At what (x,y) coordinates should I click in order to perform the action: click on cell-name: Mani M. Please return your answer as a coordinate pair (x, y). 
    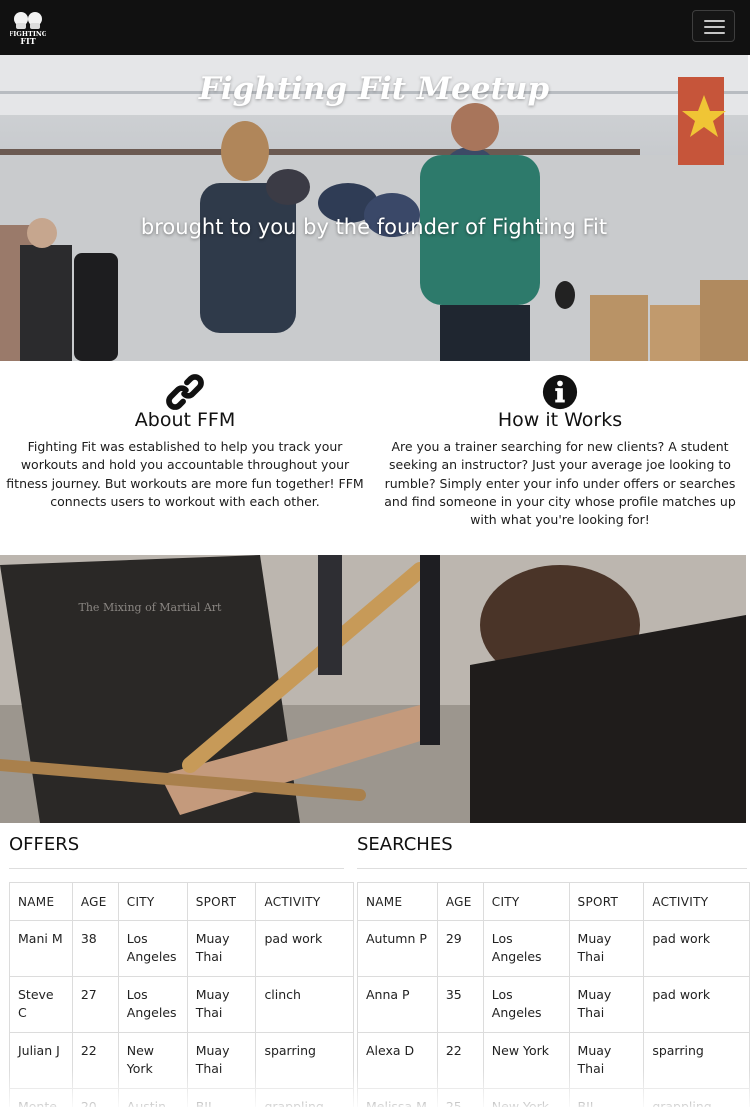
    Looking at the image, I should click on (41, 948).